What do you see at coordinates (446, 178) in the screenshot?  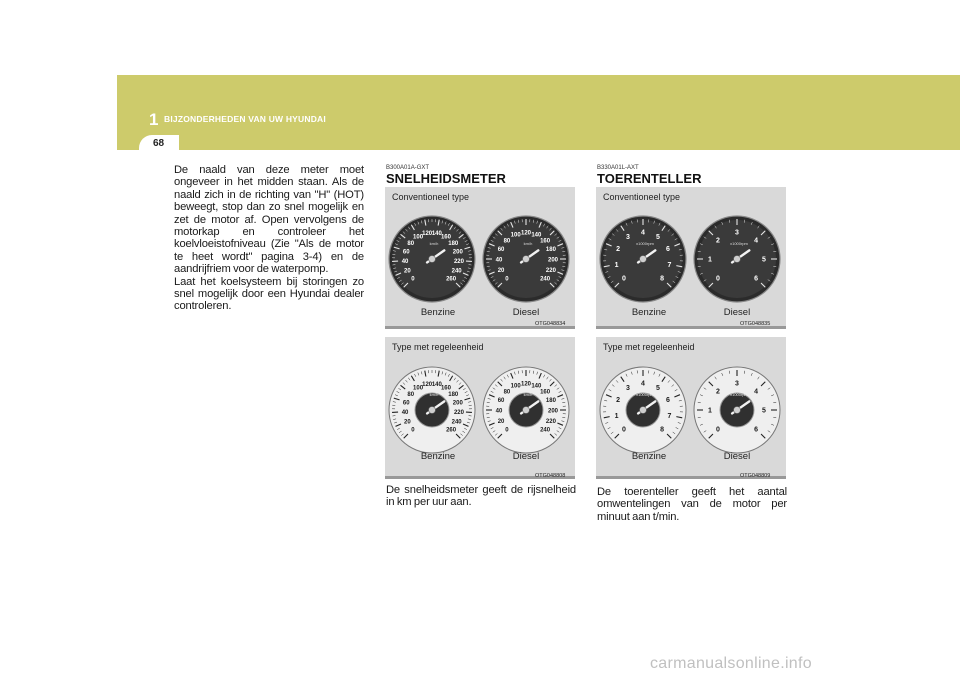 I see `speedometer-title: SNELHEIDSMETER` at bounding box center [446, 178].